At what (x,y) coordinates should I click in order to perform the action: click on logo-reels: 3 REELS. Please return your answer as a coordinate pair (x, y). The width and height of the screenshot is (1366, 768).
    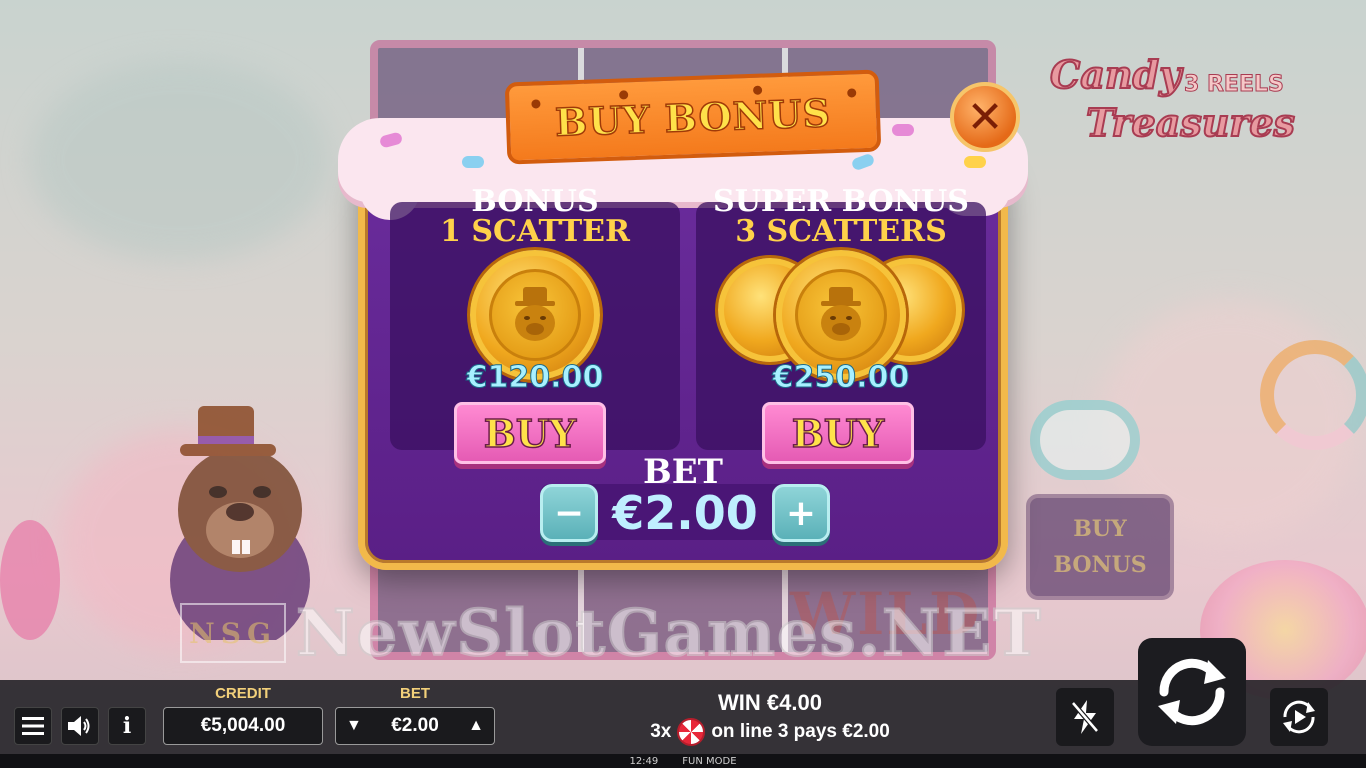
    Looking at the image, I should click on (1233, 85).